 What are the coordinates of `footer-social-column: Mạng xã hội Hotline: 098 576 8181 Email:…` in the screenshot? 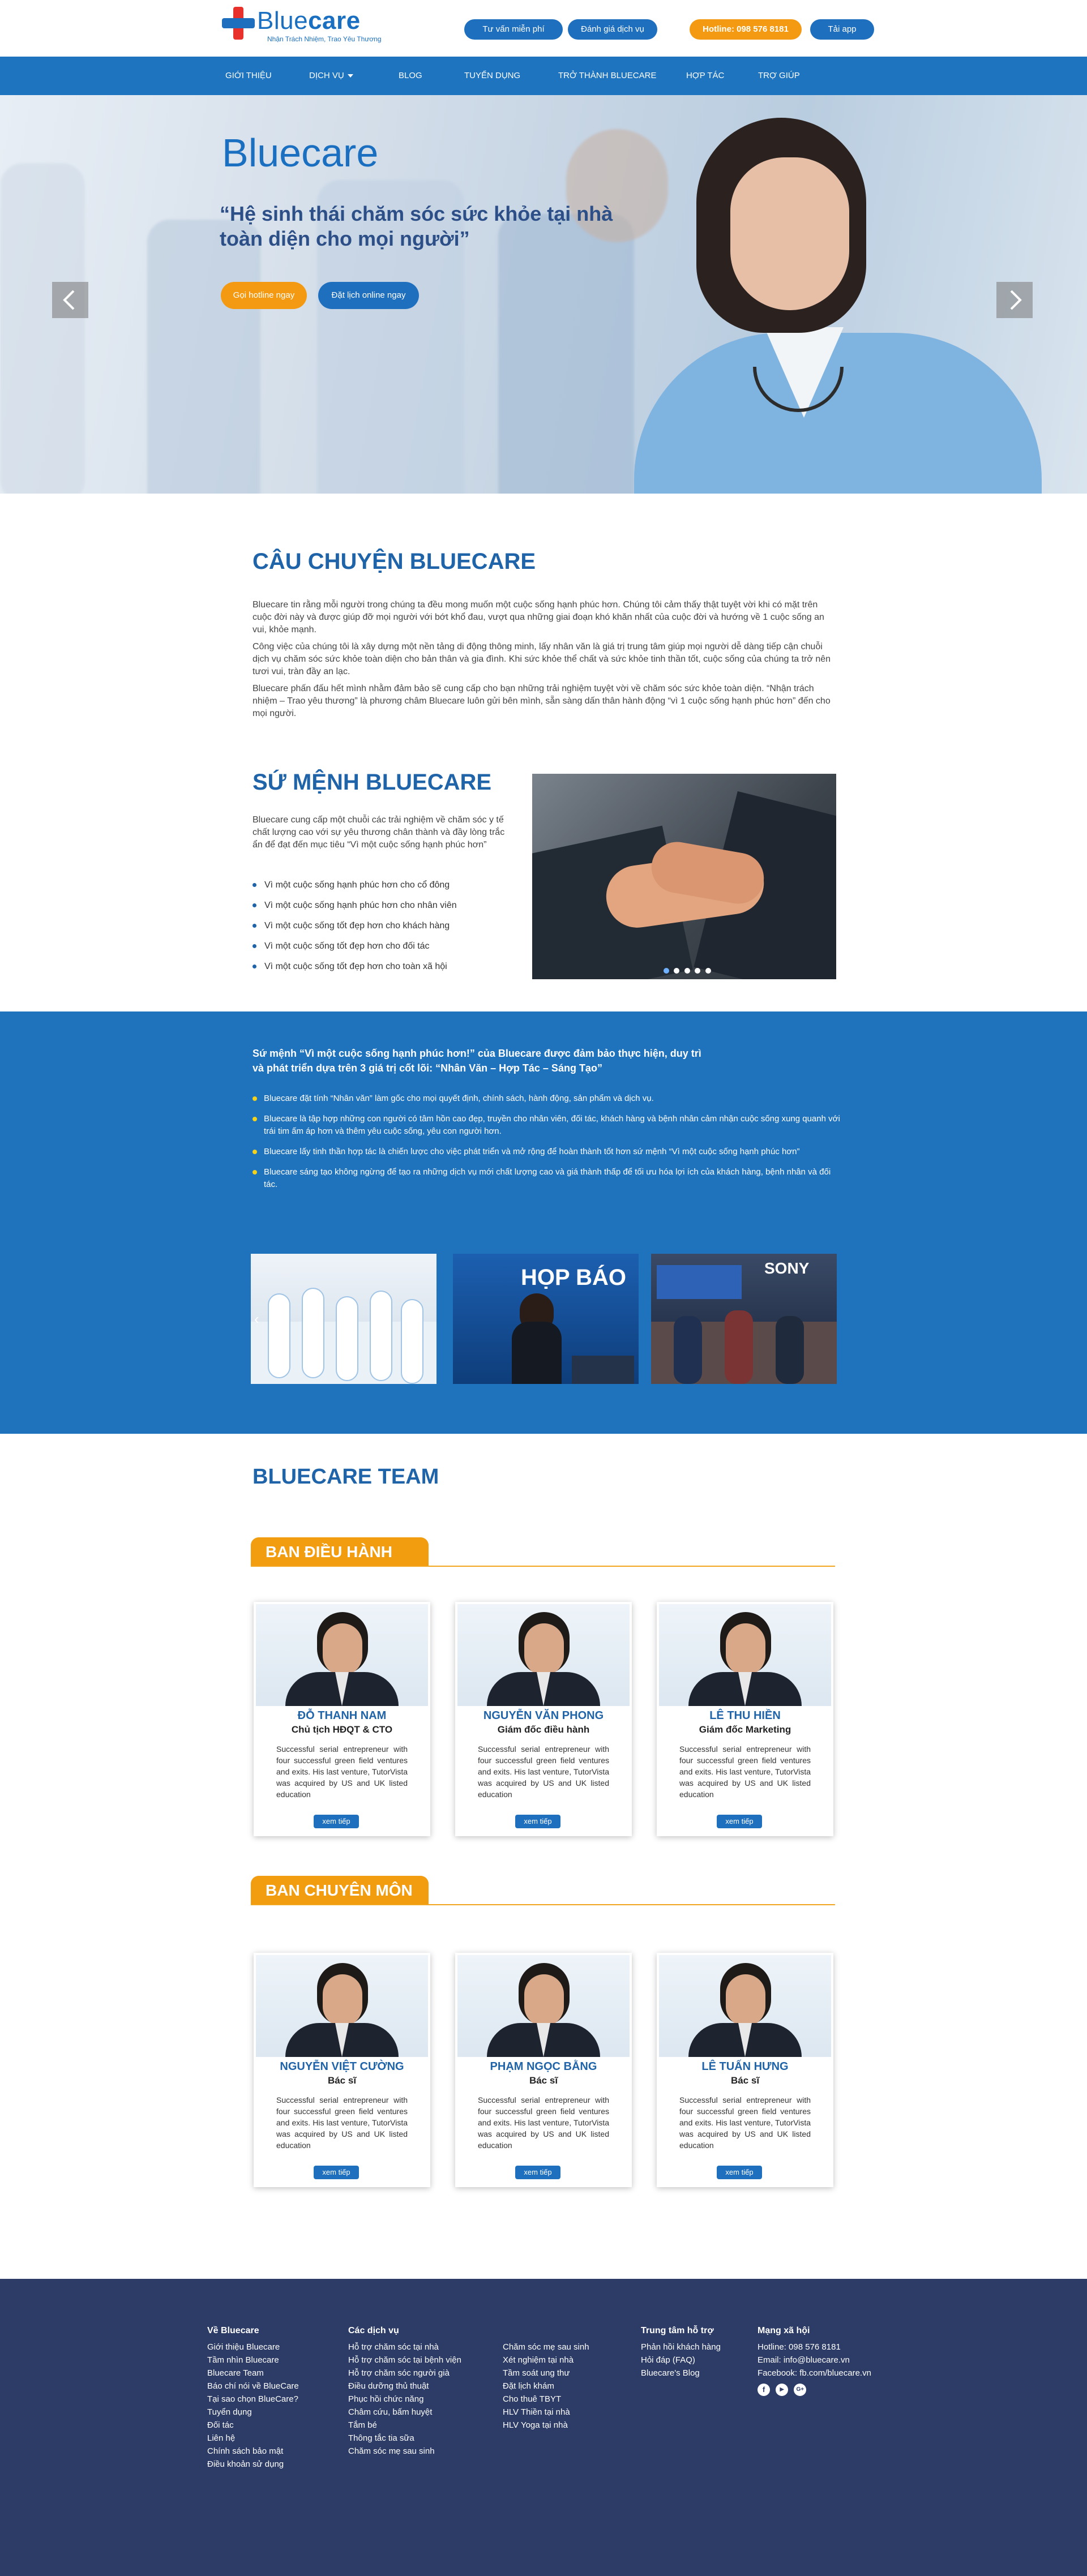 It's located at (814, 2360).